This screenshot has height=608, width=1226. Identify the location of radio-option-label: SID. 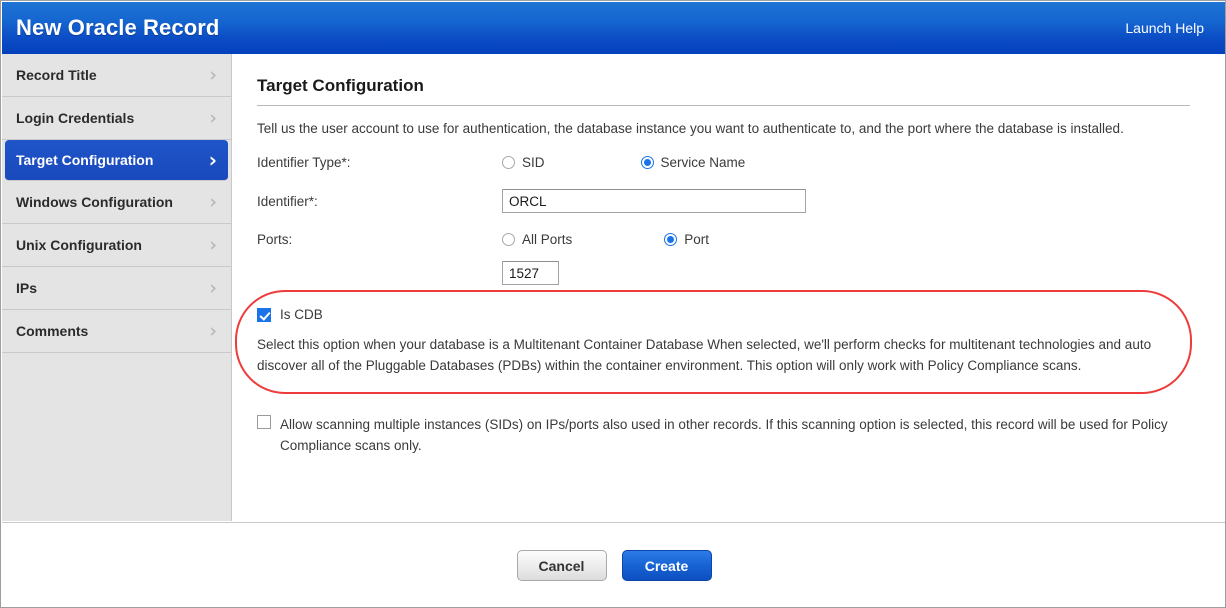
(533, 162).